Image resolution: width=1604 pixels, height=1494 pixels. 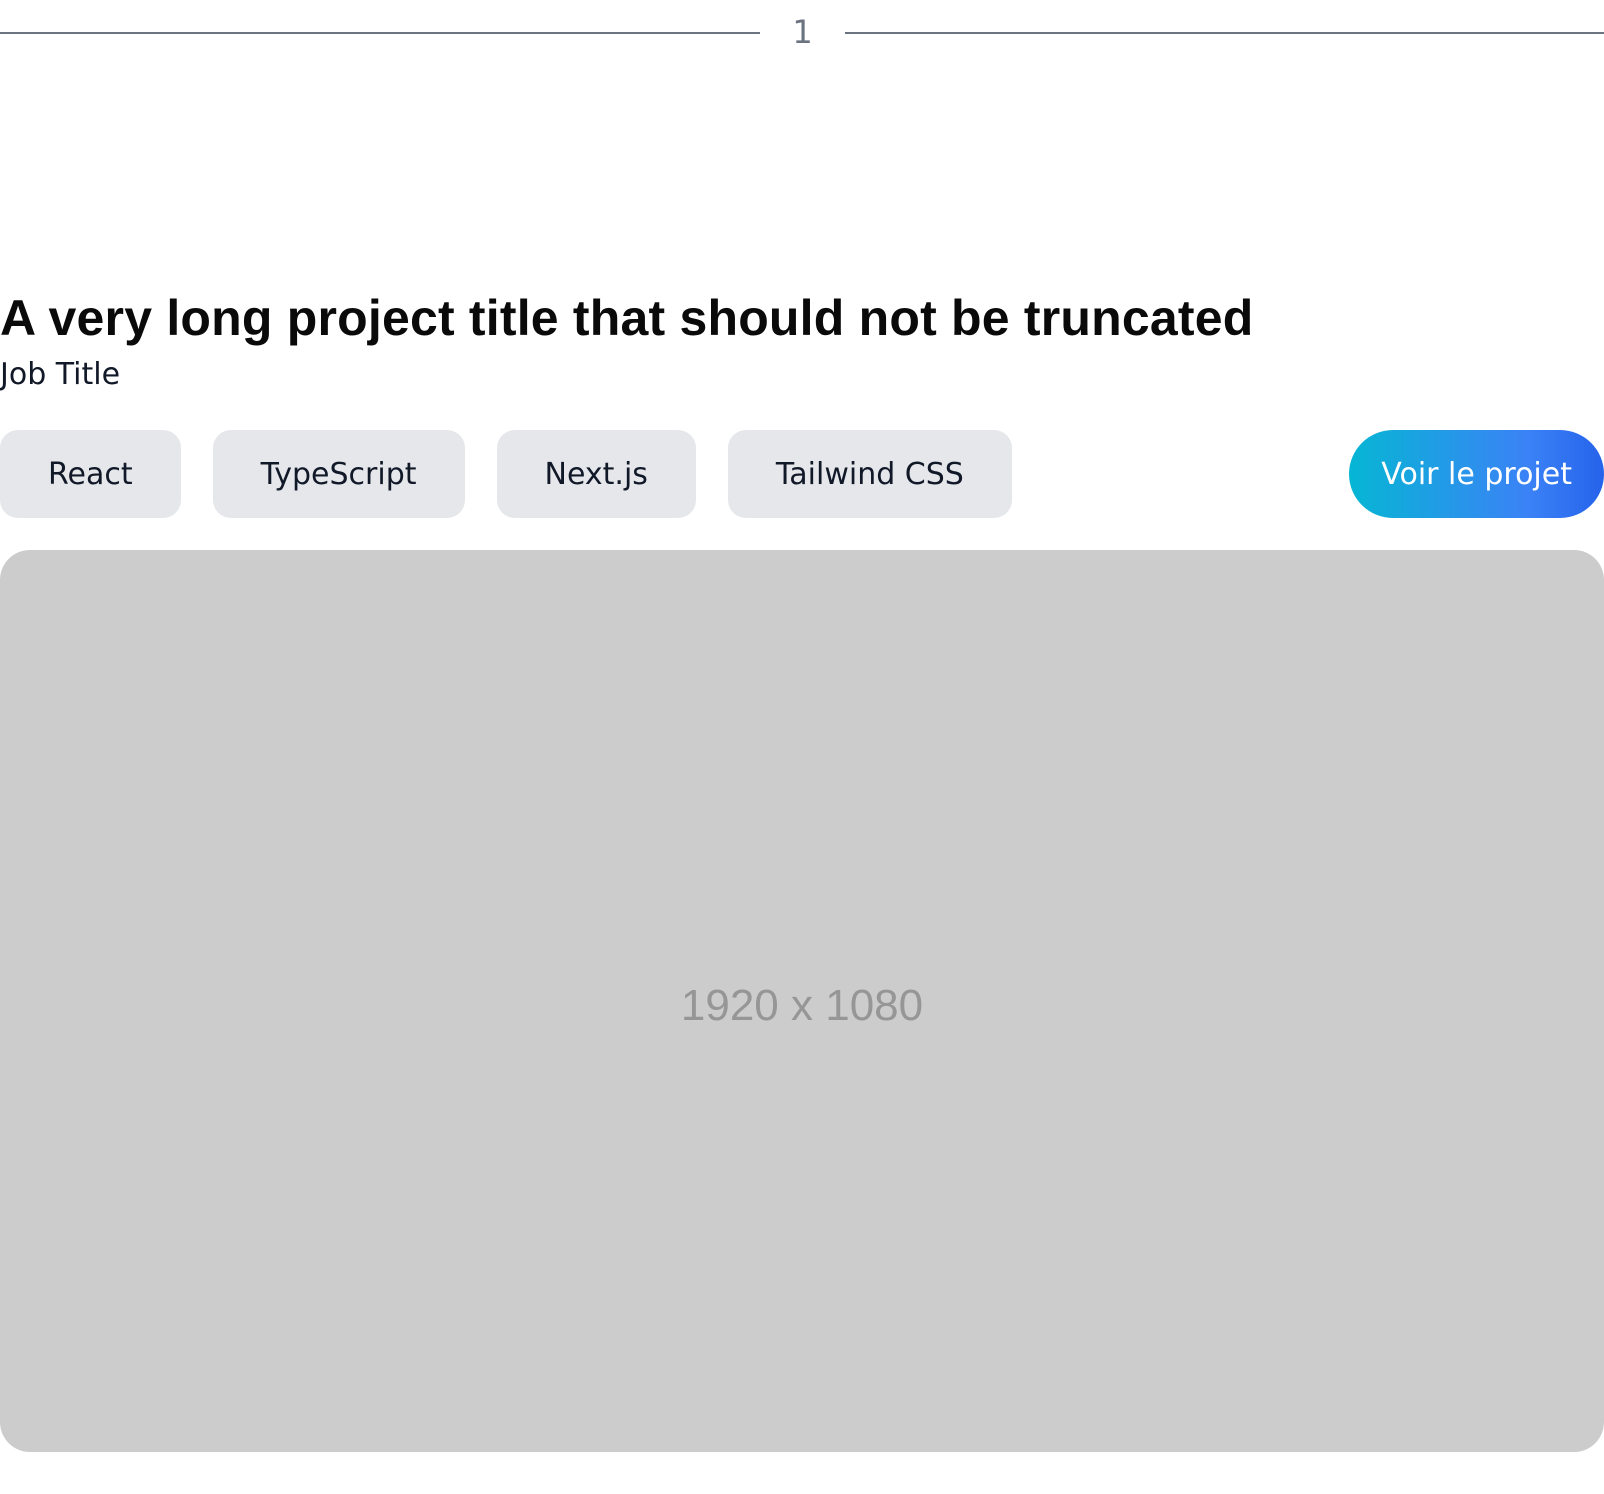 What do you see at coordinates (338, 474) in the screenshot?
I see `tech-tag-typescript: TypeScript` at bounding box center [338, 474].